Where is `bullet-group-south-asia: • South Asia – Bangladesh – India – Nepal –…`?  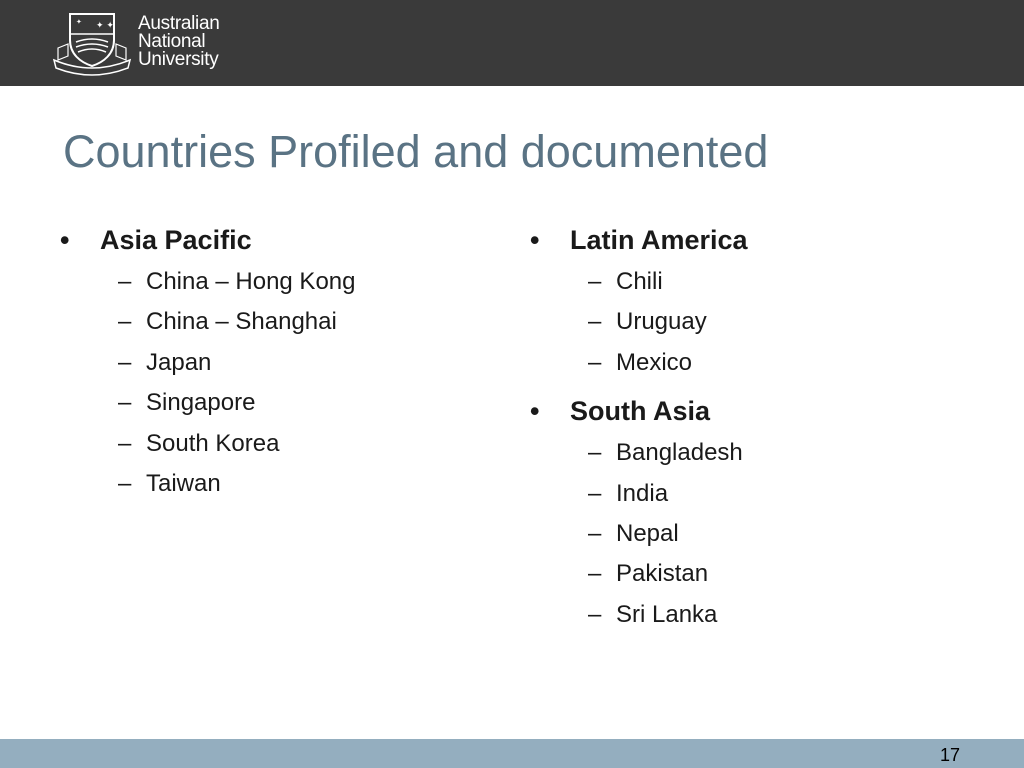 bullet-group-south-asia: • South Asia – Bangladesh – India – Nepal –… is located at coordinates (639, 514).